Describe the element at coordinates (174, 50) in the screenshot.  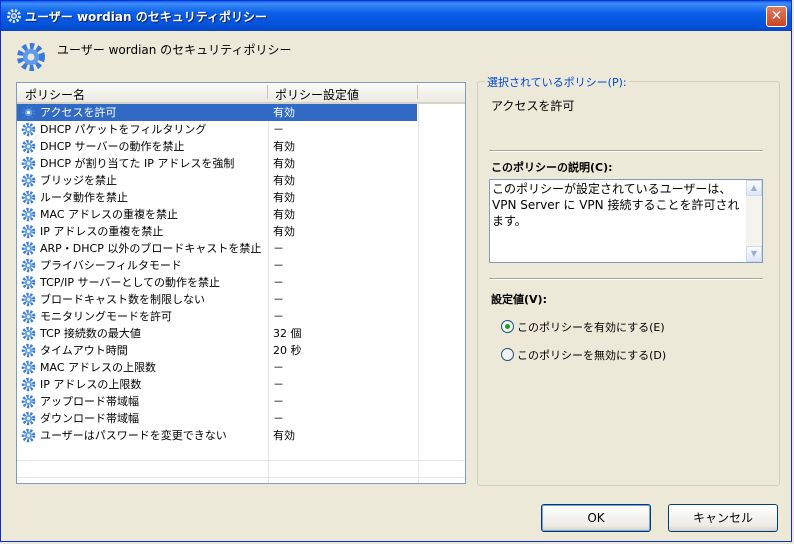
I see `header-text: ユーザー wordian のセキュリティポリシー` at that location.